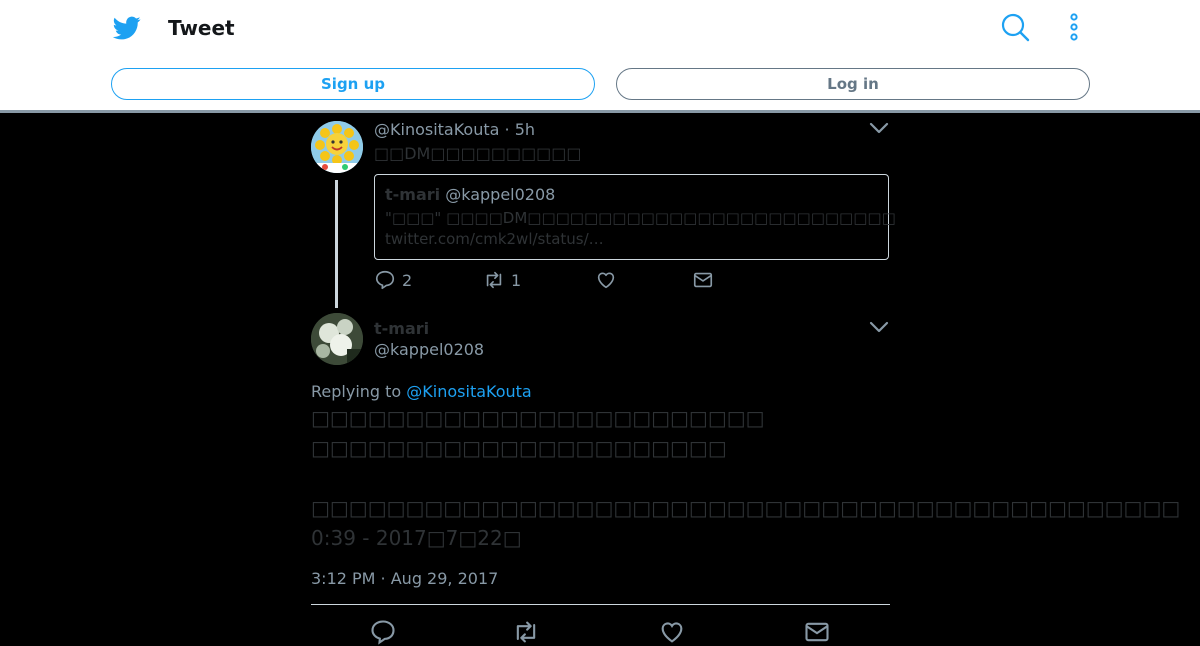  I want to click on quoted-tweet-header: t-mari @kappel0208, so click(470, 194).